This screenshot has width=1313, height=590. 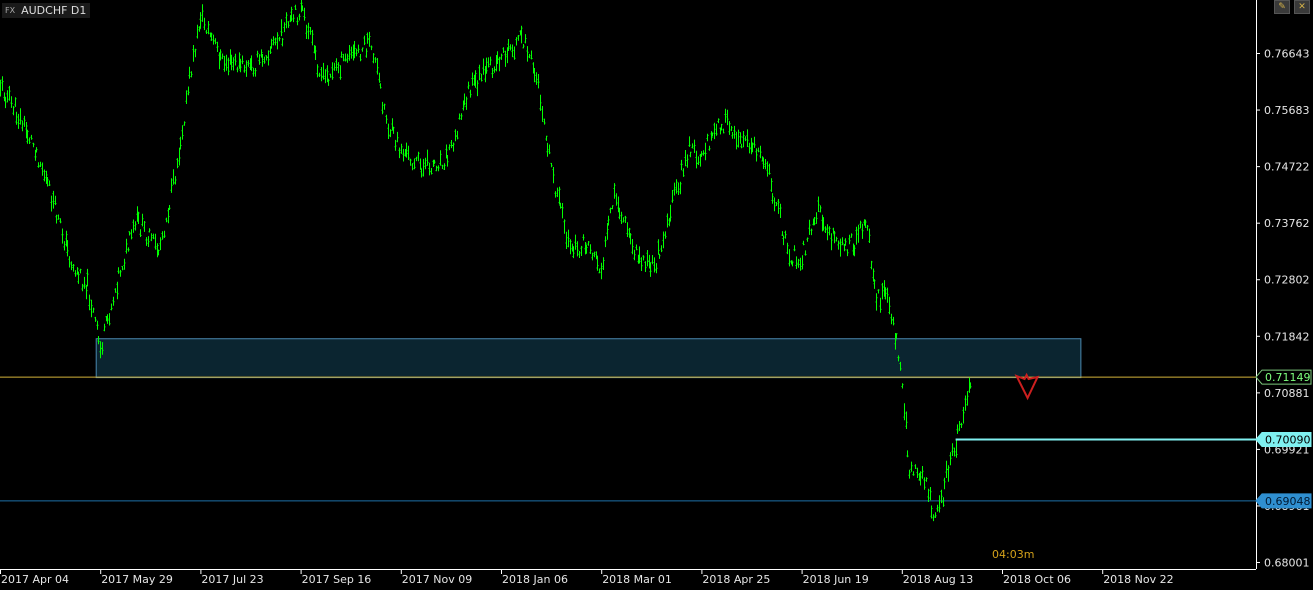 I want to click on x-tick-label: 2018 Oct 06, so click(x=1037, y=579).